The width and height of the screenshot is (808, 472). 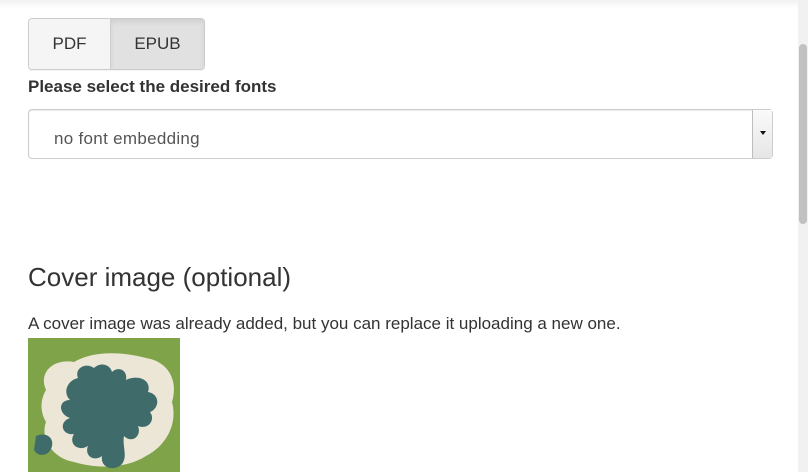 I want to click on cover-image, so click(x=104, y=405).